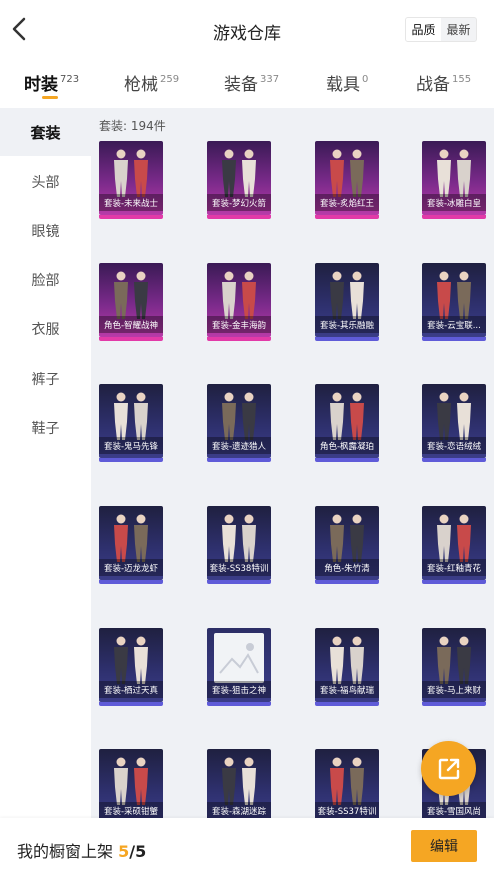 The image size is (494, 875). I want to click on tab-guns: 枪械 259, so click(151, 82).